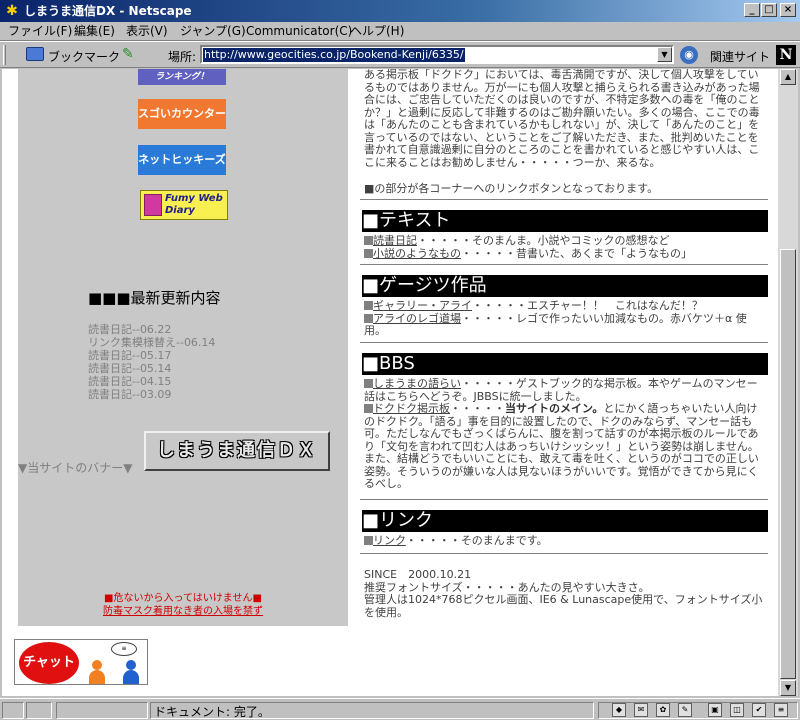 The height and width of the screenshot is (720, 800). What do you see at coordinates (147, 31) in the screenshot?
I see `menu-view: 表示(V)` at bounding box center [147, 31].